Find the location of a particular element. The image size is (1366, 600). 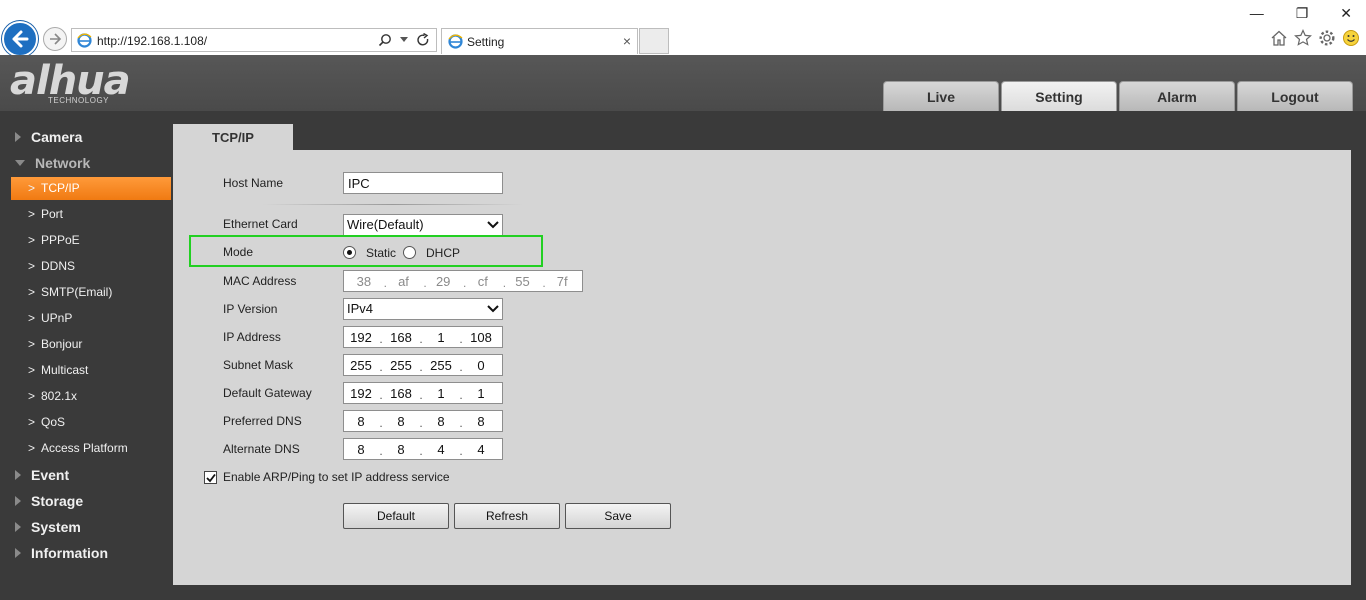

default-gateway-input: 192. 168. 1. 1 is located at coordinates (423, 393).